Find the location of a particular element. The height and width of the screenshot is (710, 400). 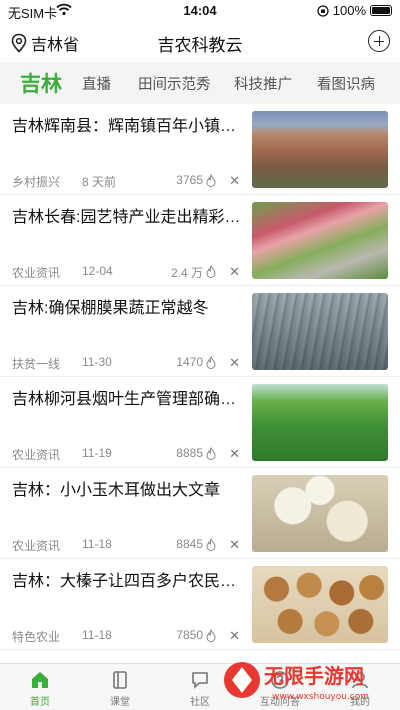

status-bar: 无SIM卡 14:04 100% is located at coordinates (200, 11).